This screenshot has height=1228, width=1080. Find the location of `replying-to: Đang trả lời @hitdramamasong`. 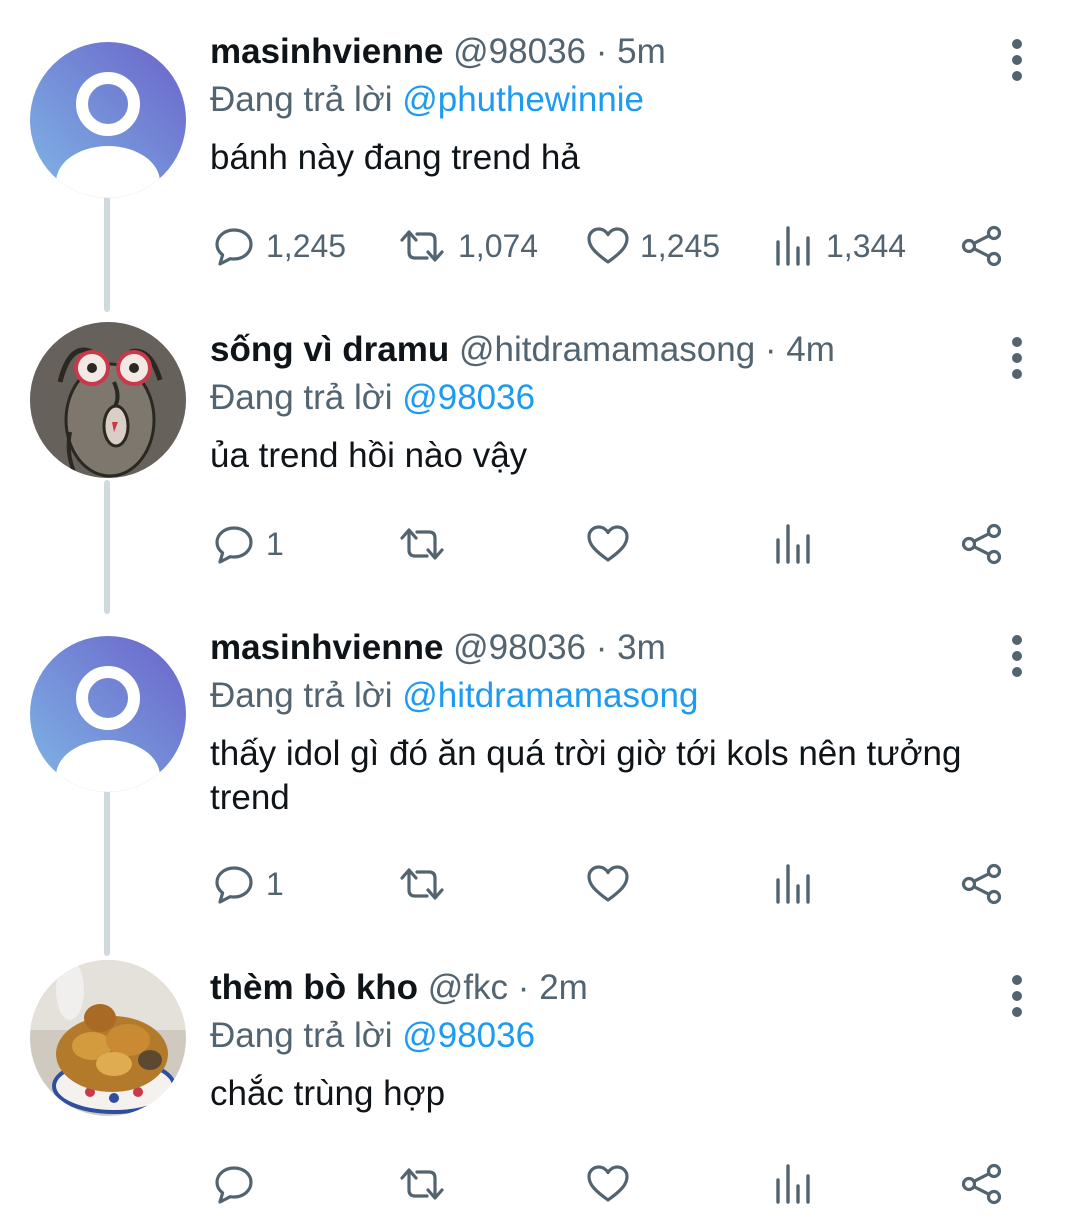

replying-to: Đang trả lời @hitdramamasong is located at coordinates (454, 696).